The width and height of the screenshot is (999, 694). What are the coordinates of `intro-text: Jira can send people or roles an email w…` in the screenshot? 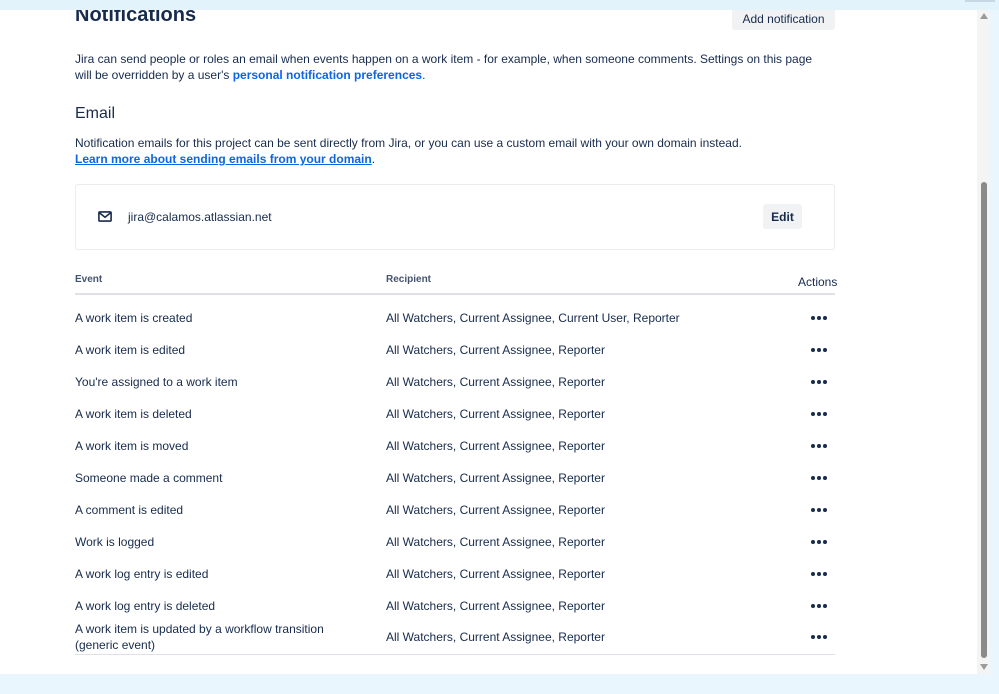 It's located at (445, 67).